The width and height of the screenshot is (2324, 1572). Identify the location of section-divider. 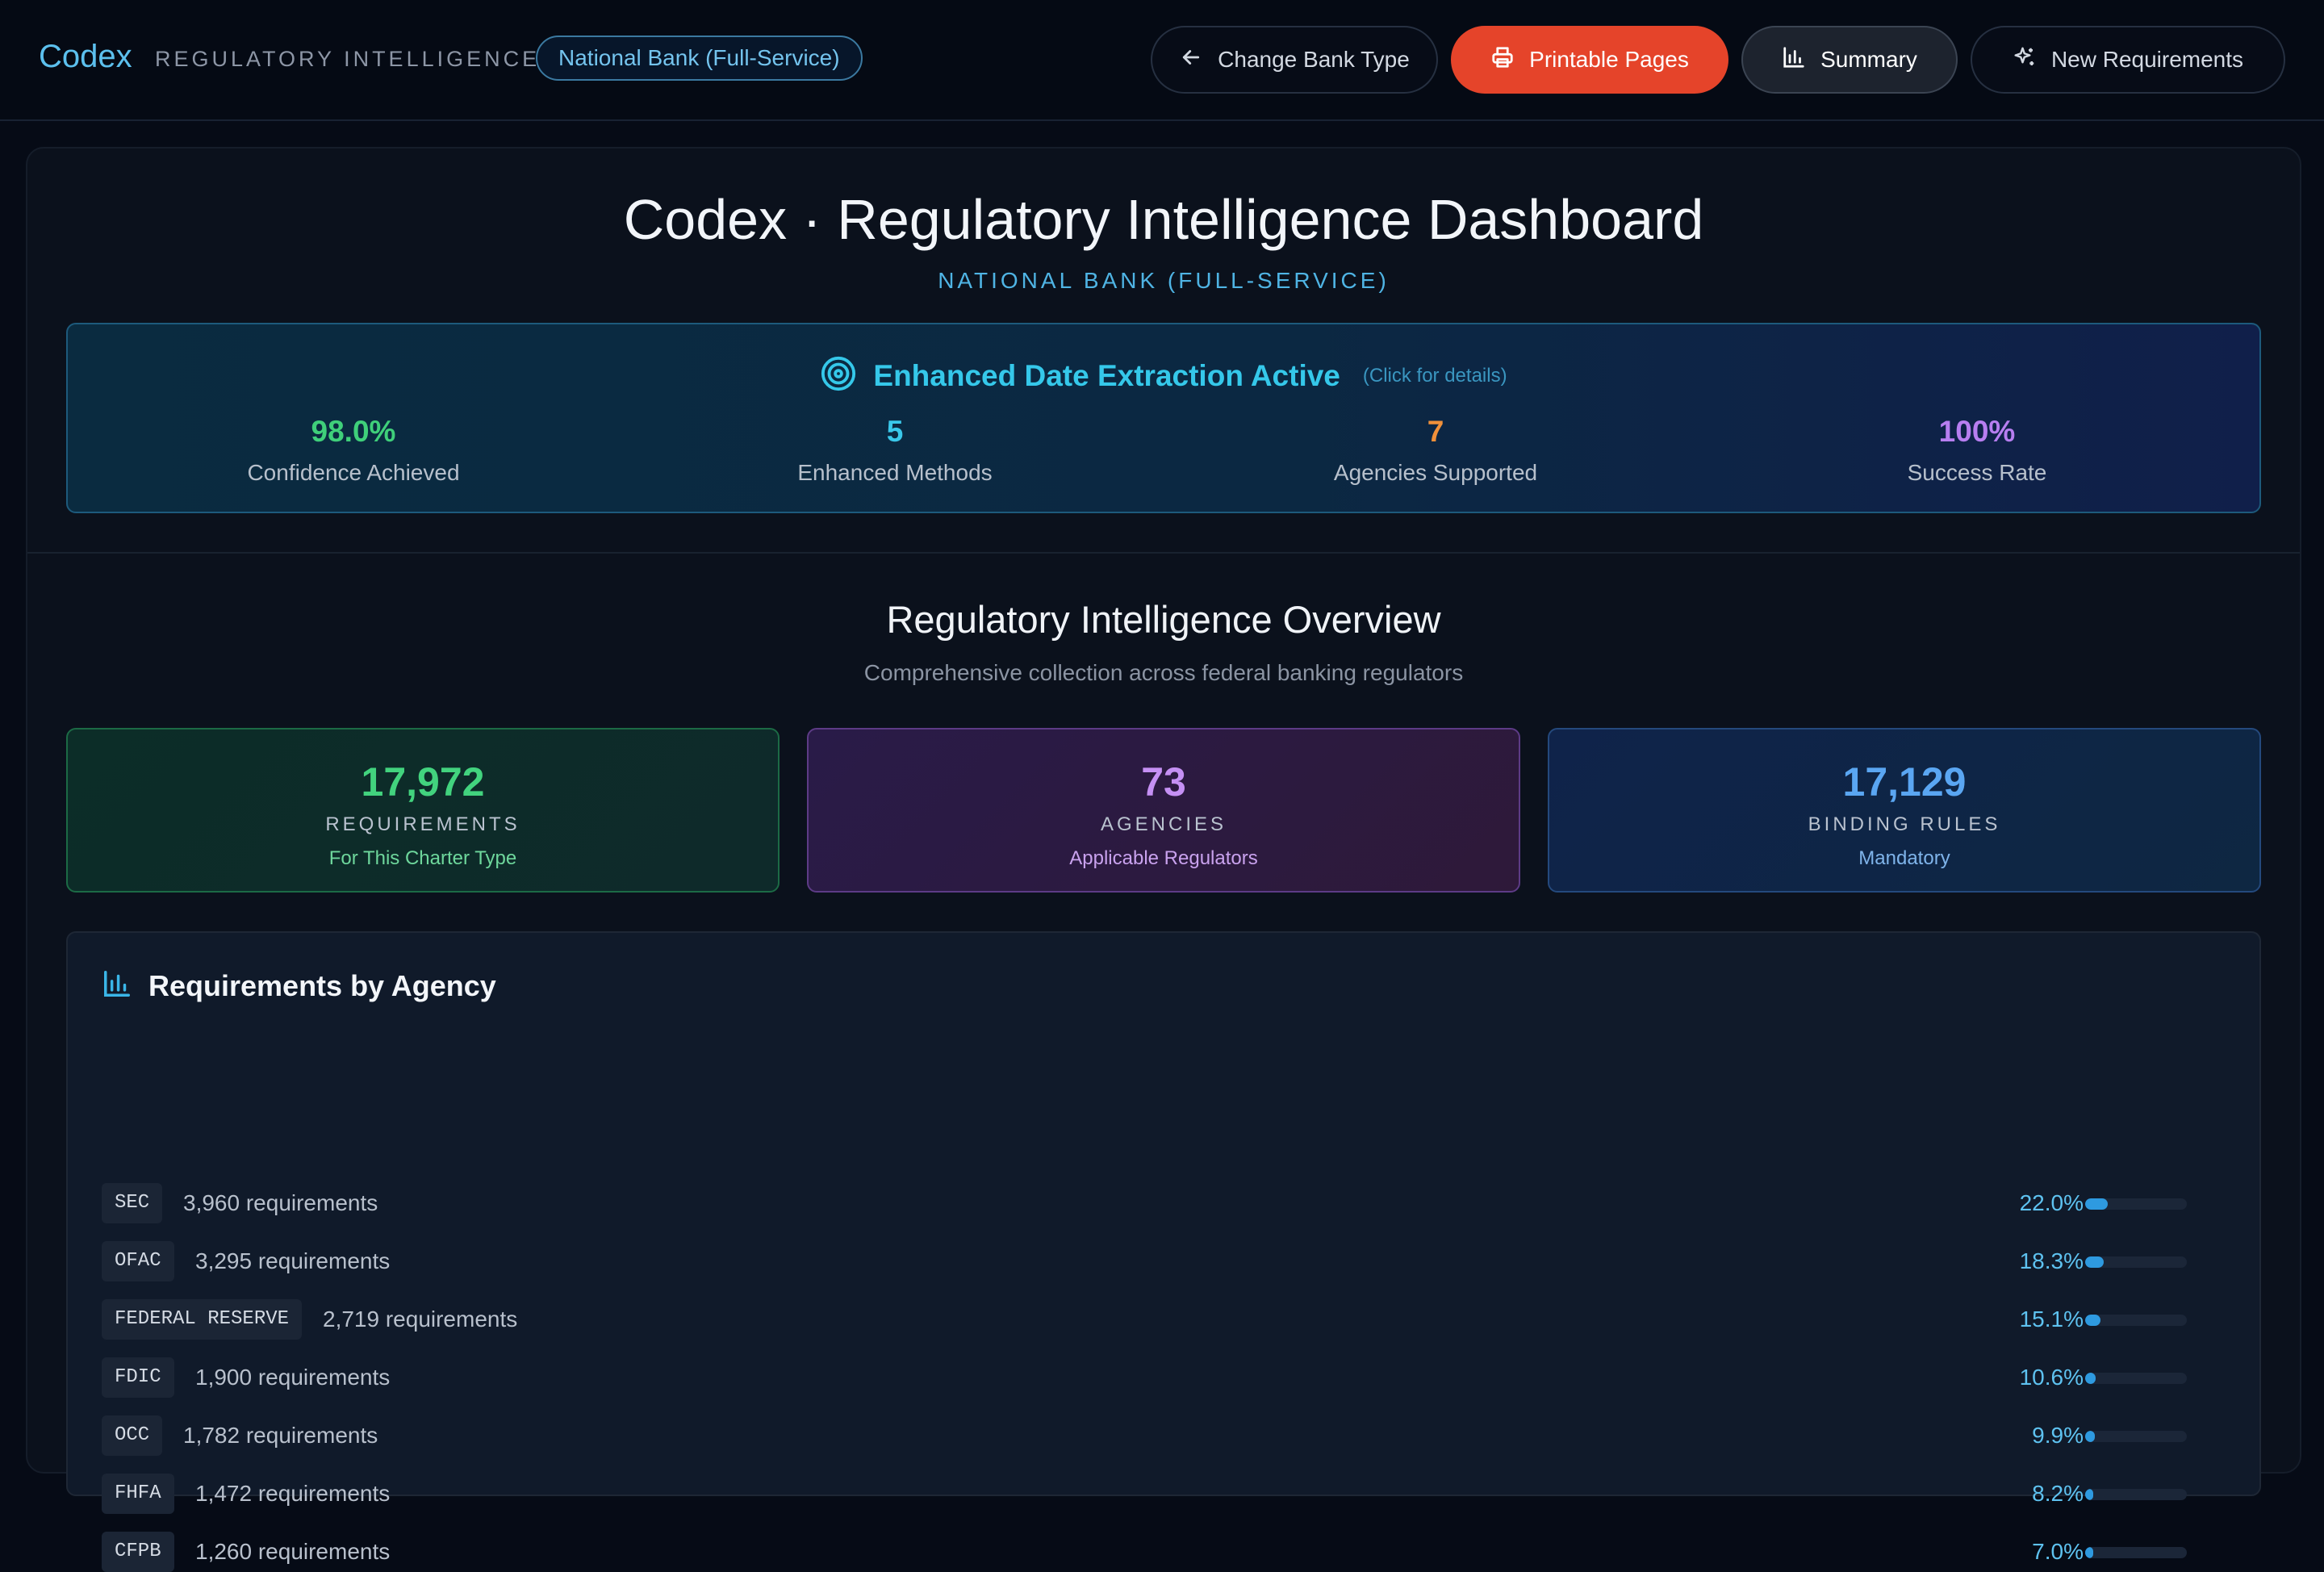
(1164, 553).